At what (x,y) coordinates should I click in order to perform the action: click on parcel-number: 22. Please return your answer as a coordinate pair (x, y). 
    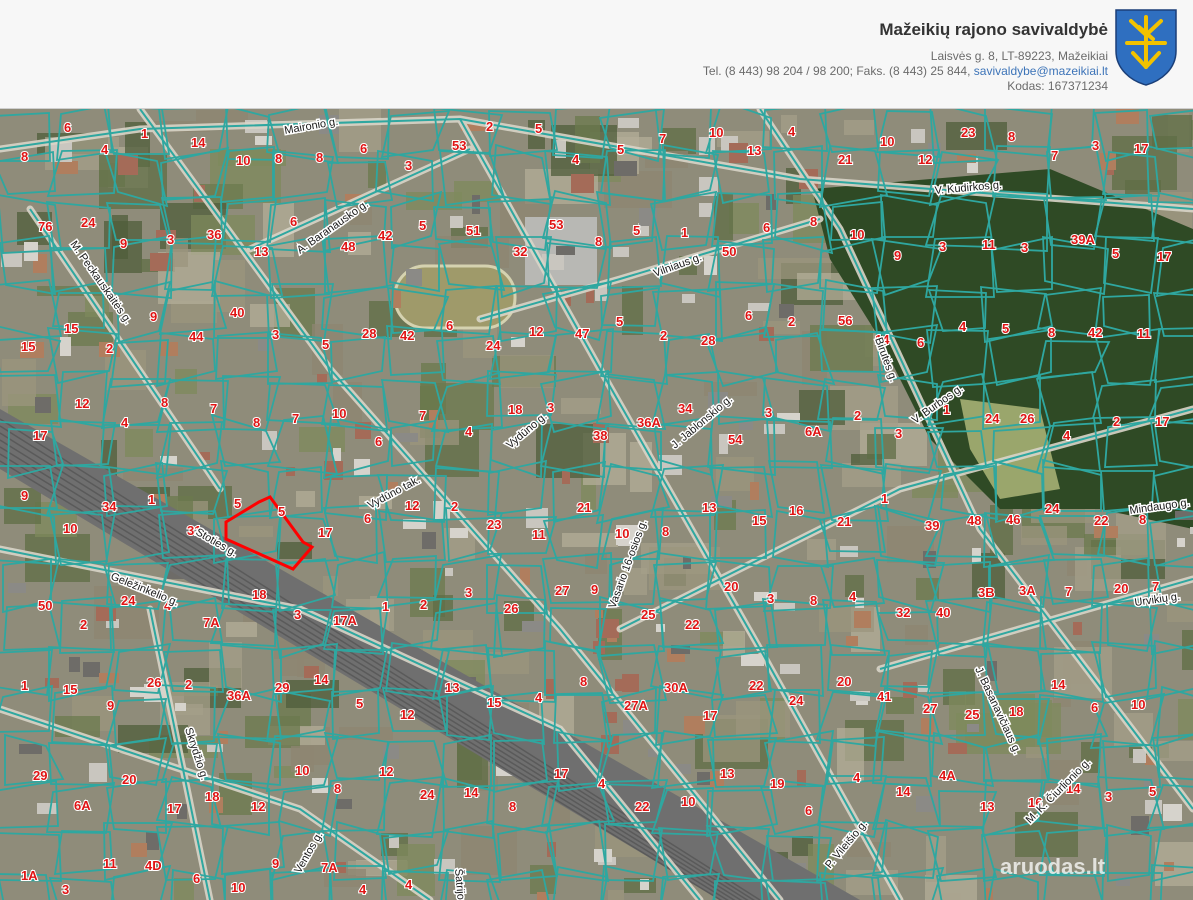
    Looking at the image, I should click on (1101, 520).